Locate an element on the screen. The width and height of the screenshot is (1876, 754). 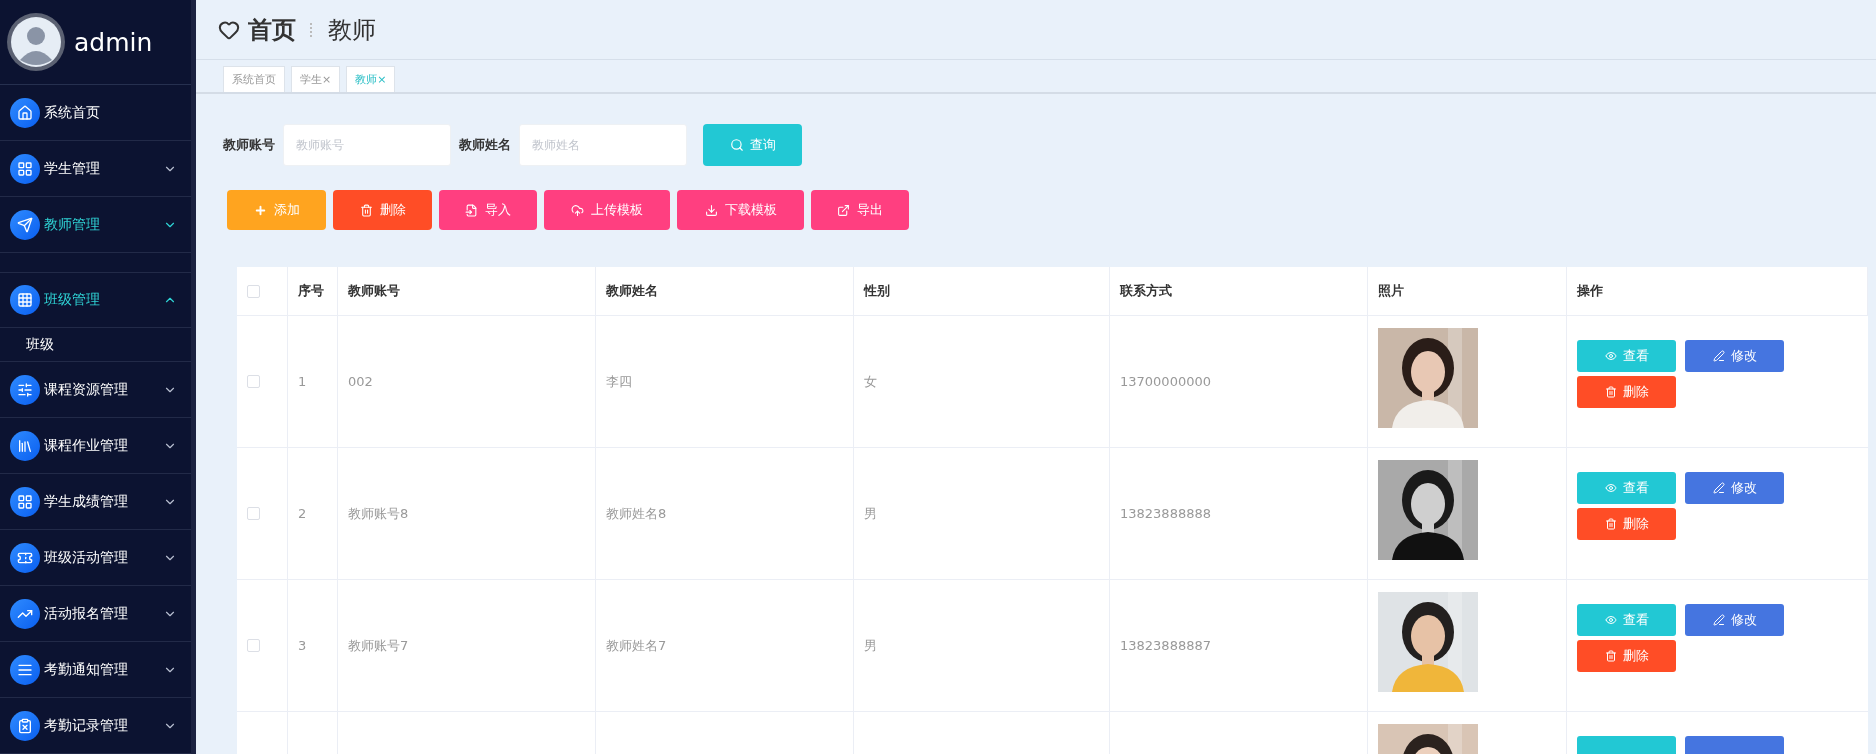
table-cell: 李四 is located at coordinates (725, 381).